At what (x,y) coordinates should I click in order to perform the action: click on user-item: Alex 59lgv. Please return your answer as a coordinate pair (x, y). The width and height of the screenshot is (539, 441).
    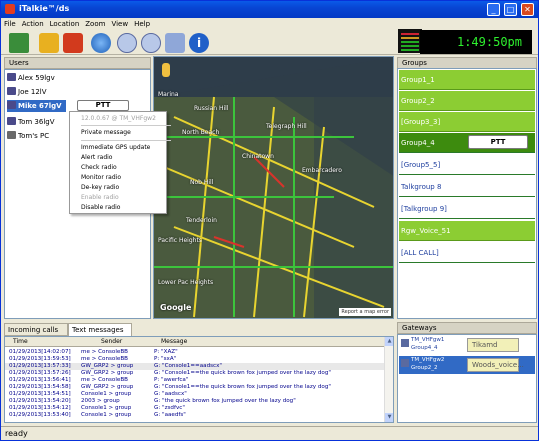
    Looking at the image, I should click on (31, 78).